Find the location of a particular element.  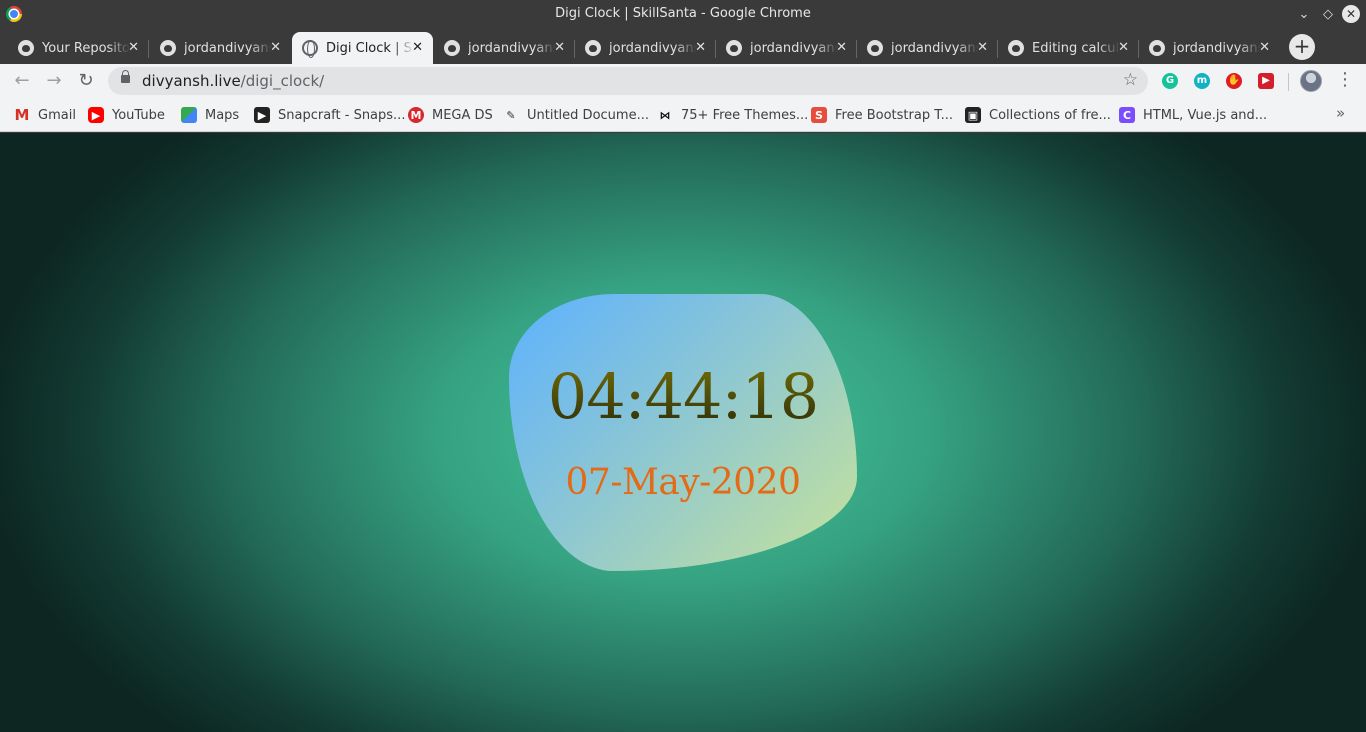

bookmark-gmail: M Gmail is located at coordinates (45, 115).